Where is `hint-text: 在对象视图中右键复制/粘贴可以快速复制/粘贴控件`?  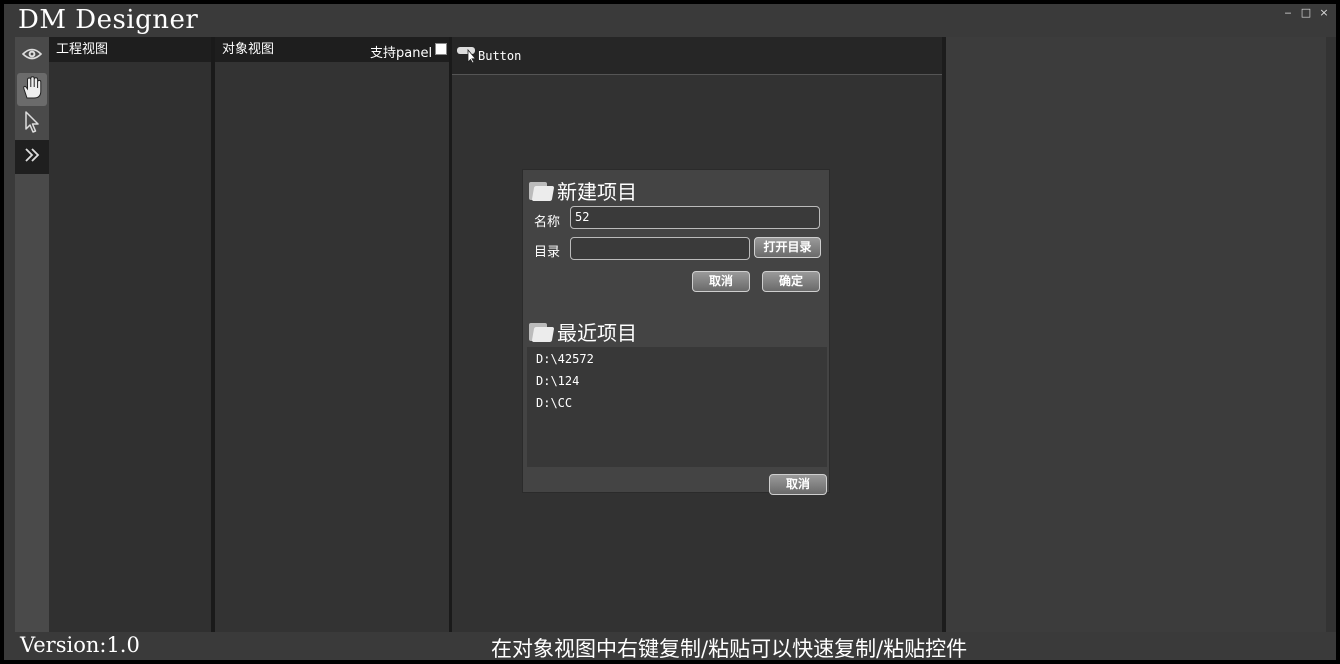 hint-text: 在对象视图中右键复制/粘贴可以快速复制/粘贴控件 is located at coordinates (729, 649).